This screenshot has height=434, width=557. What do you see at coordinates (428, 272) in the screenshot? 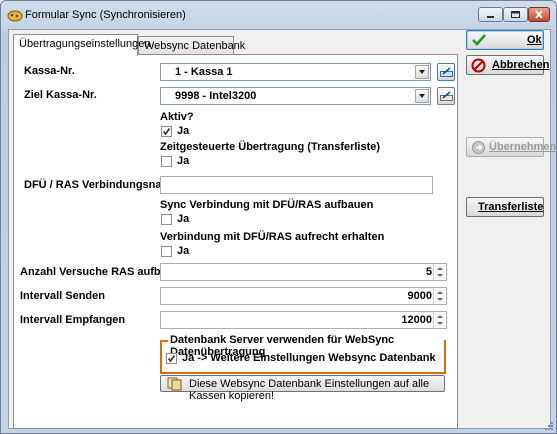
I see `anzahl-value: 5` at bounding box center [428, 272].